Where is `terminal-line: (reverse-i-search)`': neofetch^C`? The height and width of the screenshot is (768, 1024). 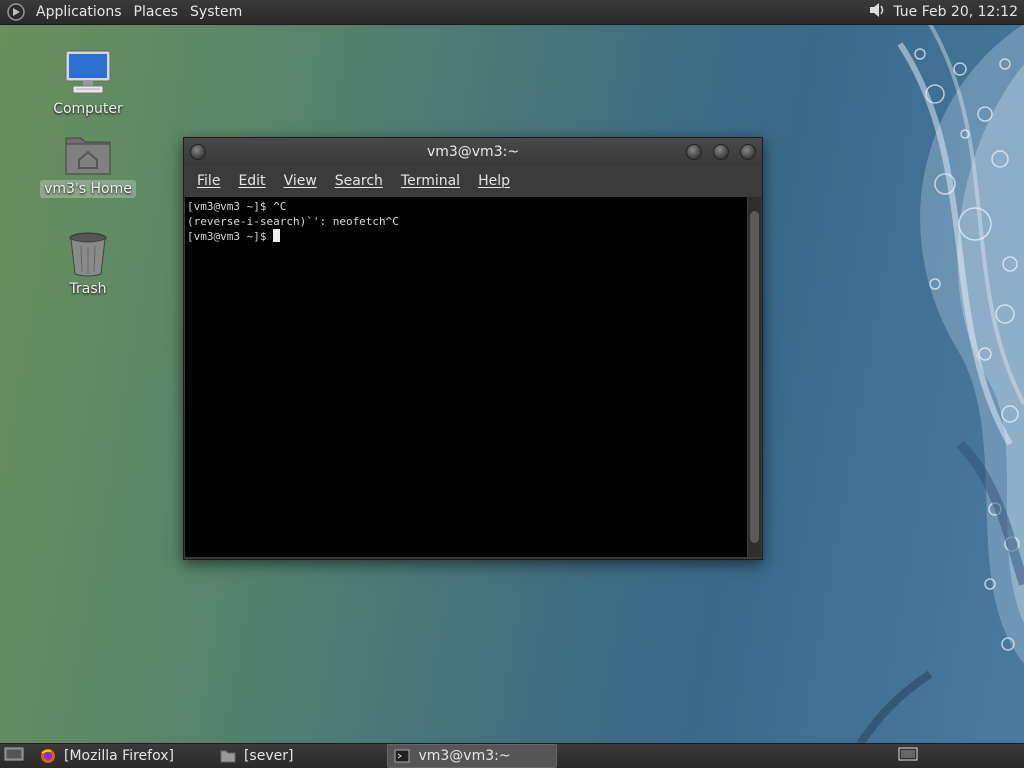
terminal-line: (reverse-i-search)`': neofetch^C is located at coordinates (293, 221).